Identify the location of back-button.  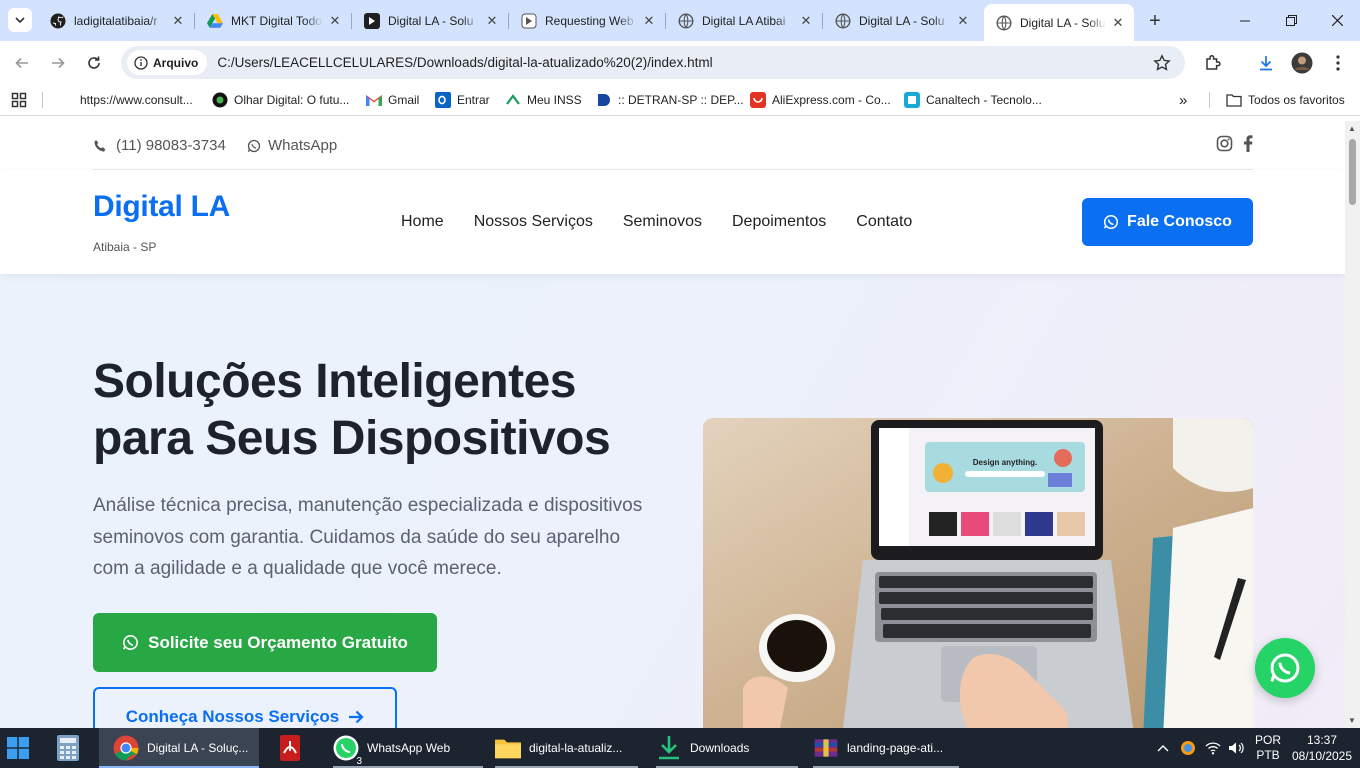
(22, 63).